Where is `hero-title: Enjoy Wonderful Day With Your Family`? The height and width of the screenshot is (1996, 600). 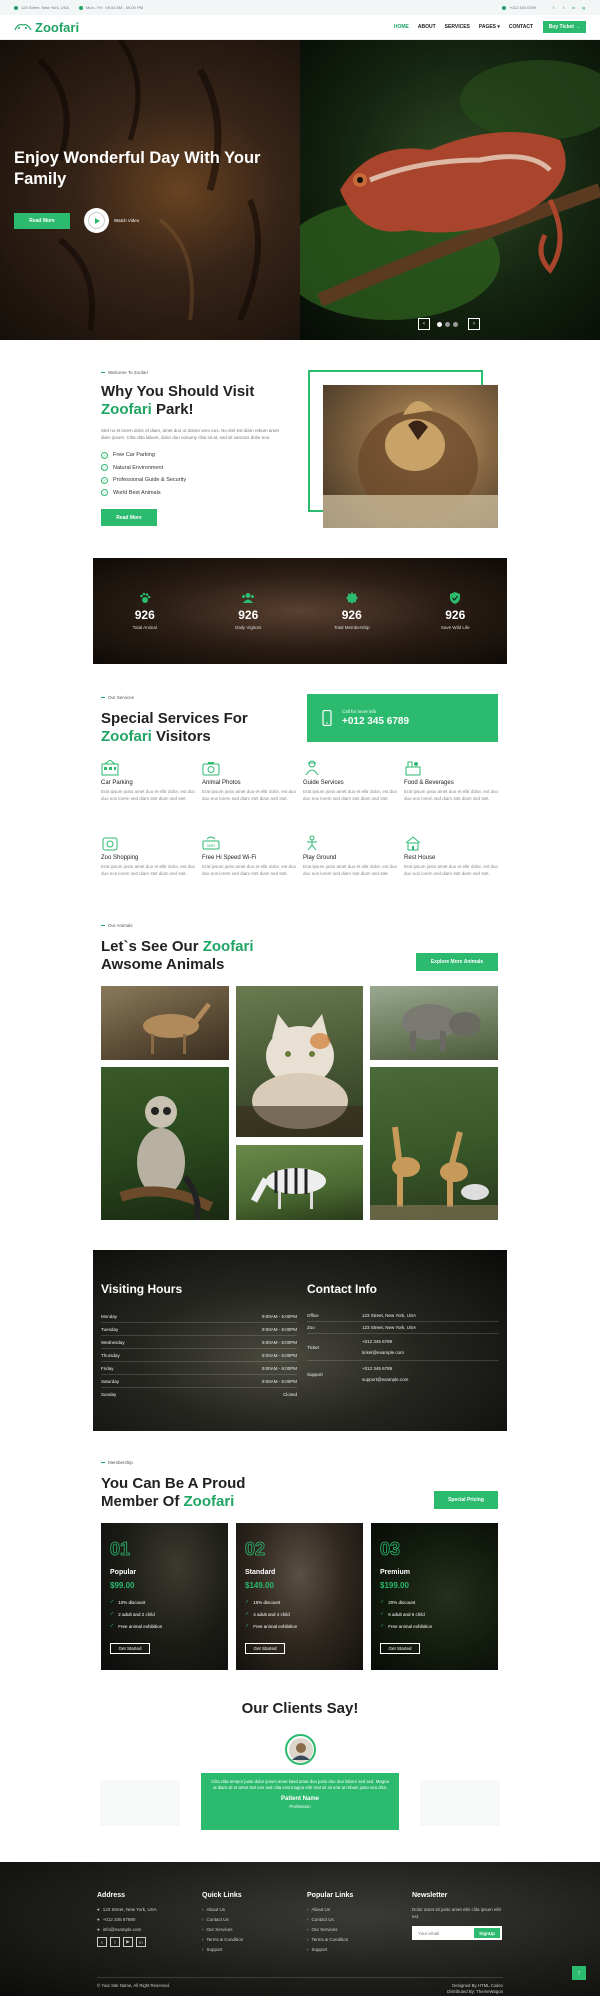
hero-title: Enjoy Wonderful Day With Your Family is located at coordinates (137, 168).